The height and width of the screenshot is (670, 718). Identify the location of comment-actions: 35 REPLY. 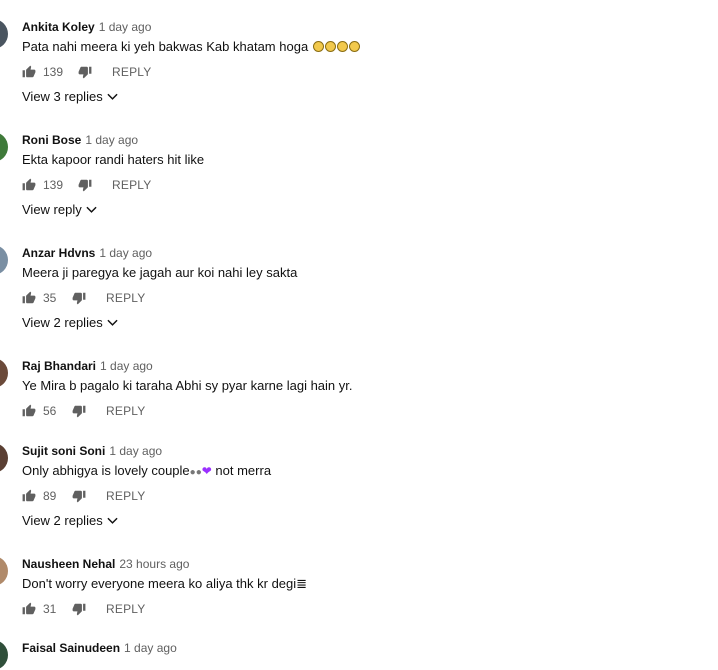
(83, 298).